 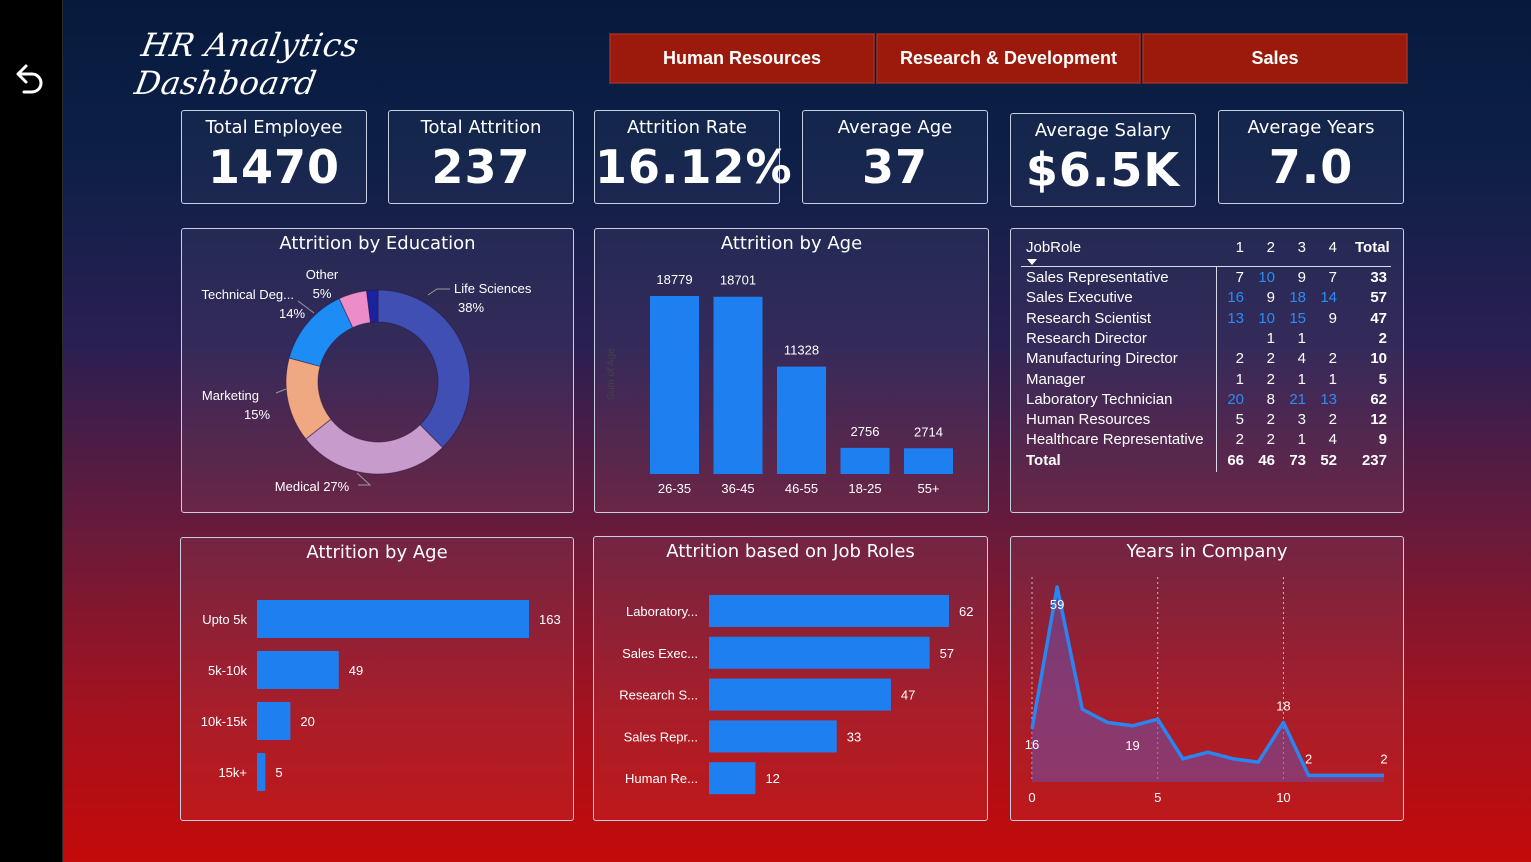 I want to click on matrix-cell: 16, so click(x=1235, y=298).